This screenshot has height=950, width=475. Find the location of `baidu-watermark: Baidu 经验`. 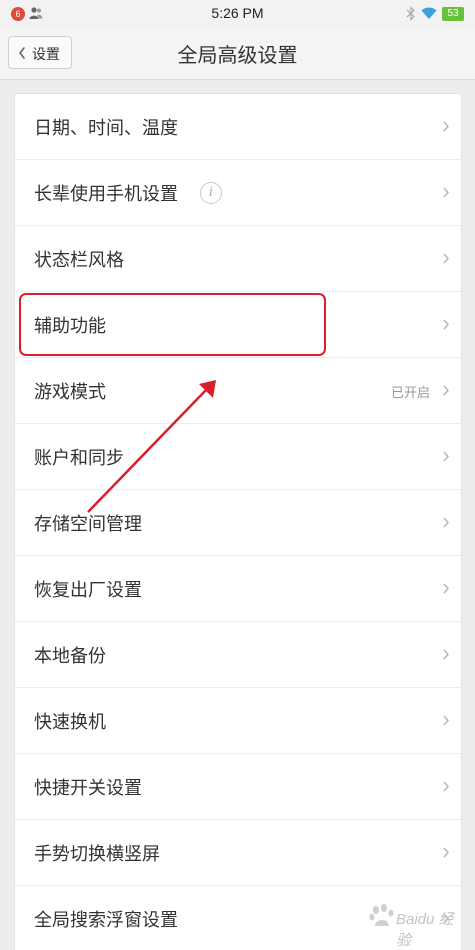

baidu-watermark: Baidu 经验 is located at coordinates (418, 922).